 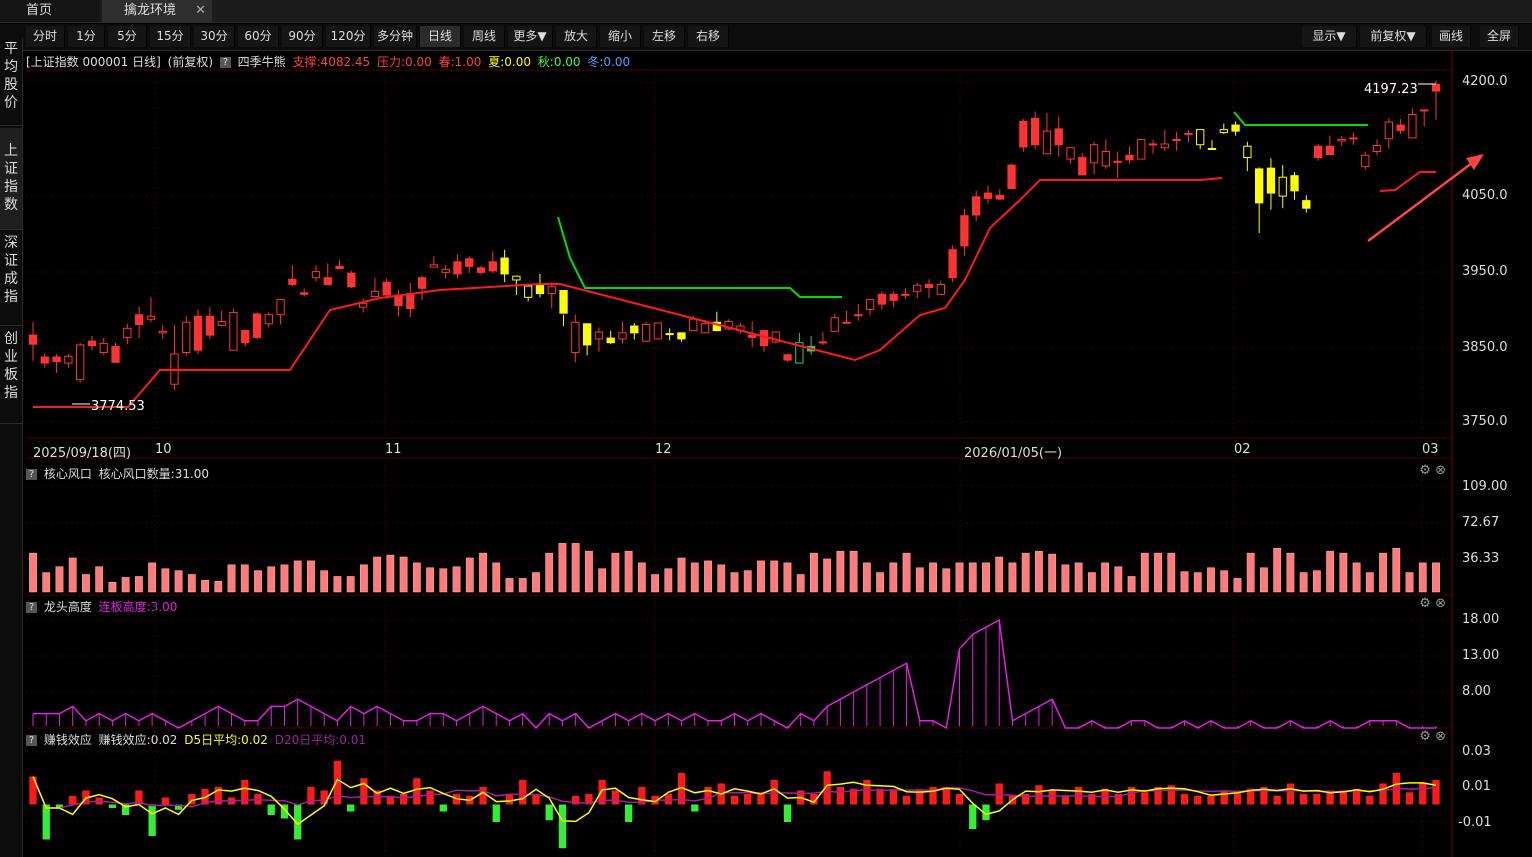 What do you see at coordinates (663, 449) in the screenshot?
I see `date-tick-label: 12` at bounding box center [663, 449].